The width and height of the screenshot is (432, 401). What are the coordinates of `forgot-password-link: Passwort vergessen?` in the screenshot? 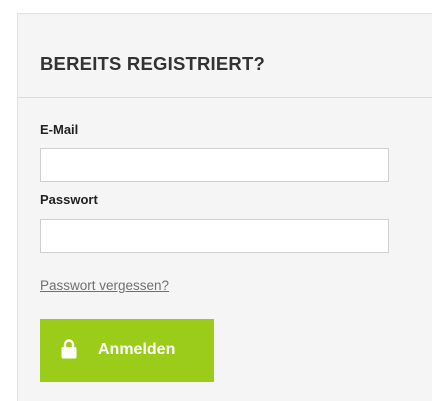 It's located at (104, 285).